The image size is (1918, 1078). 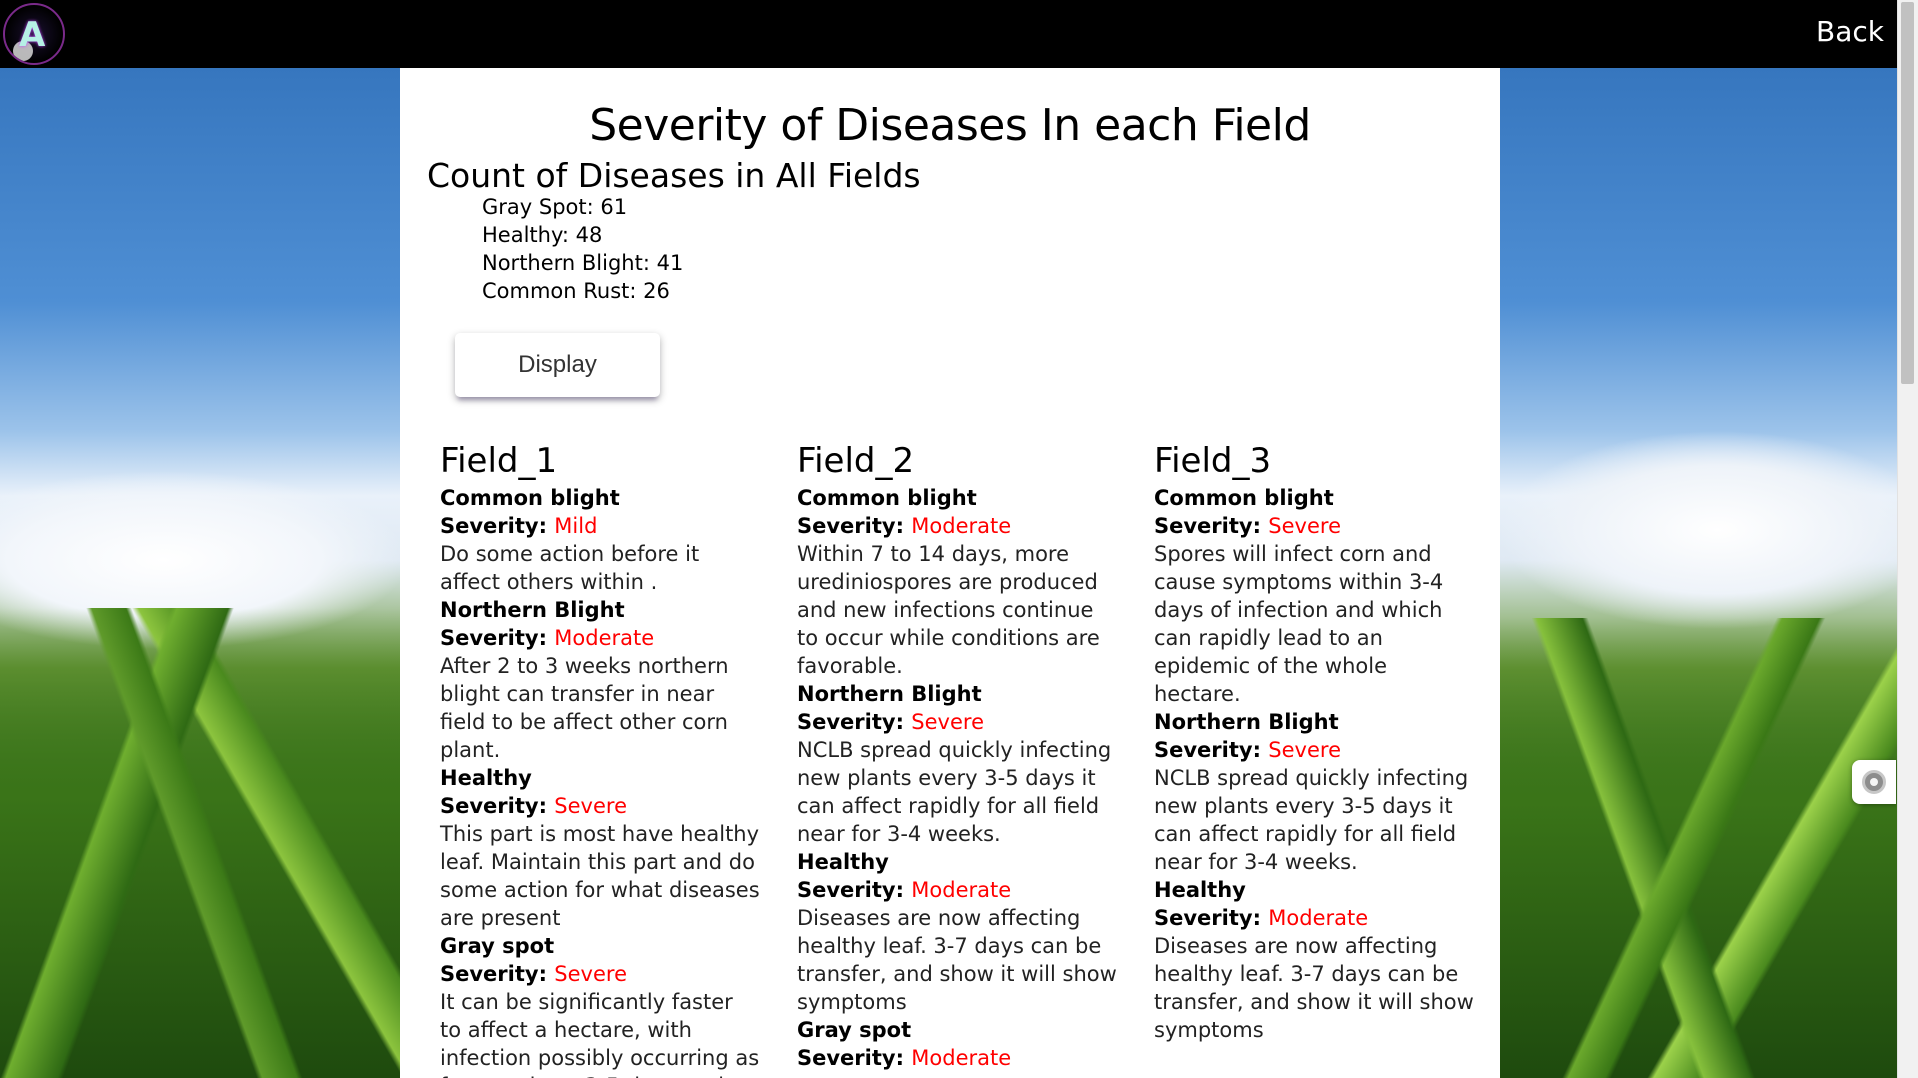 I want to click on count-item: Gray Spot: 61, so click(x=555, y=207).